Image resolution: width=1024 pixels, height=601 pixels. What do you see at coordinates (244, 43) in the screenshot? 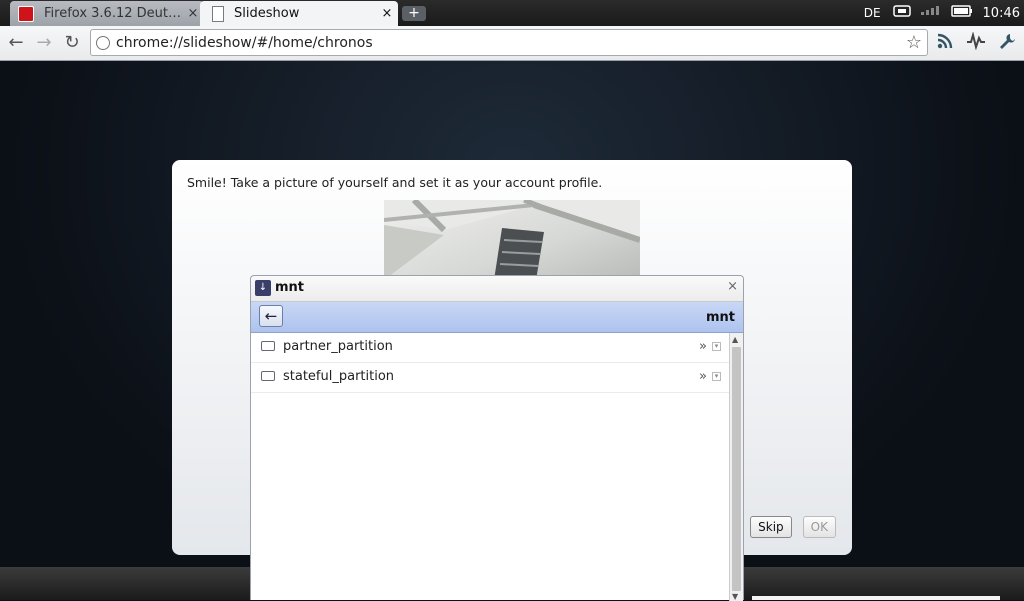
I see `url-text: chrome://slideshow/#/home/chronos` at bounding box center [244, 43].